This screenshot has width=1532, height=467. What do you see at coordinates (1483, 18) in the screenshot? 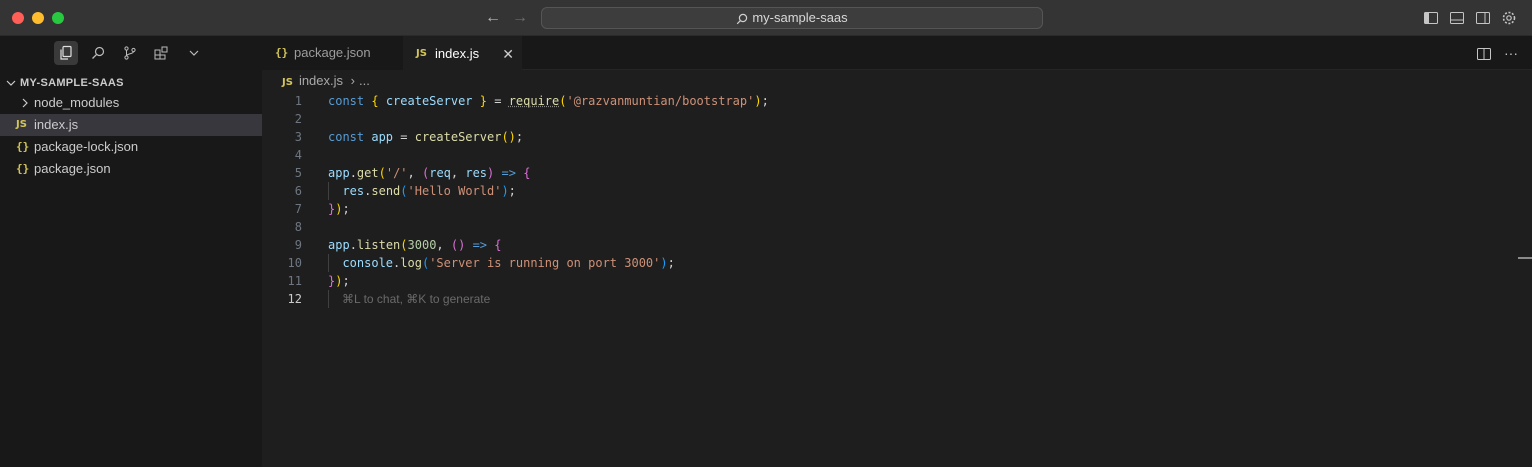
I see `toggle-secondary-sidebar-icon` at bounding box center [1483, 18].